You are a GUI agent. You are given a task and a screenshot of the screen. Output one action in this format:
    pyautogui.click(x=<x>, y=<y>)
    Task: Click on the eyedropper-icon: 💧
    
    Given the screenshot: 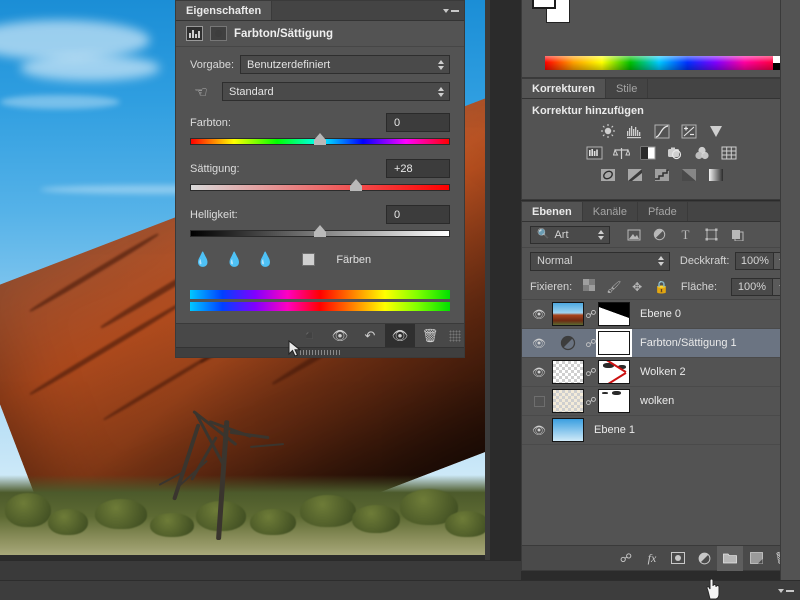 What is the action you would take?
    pyautogui.click(x=202, y=259)
    